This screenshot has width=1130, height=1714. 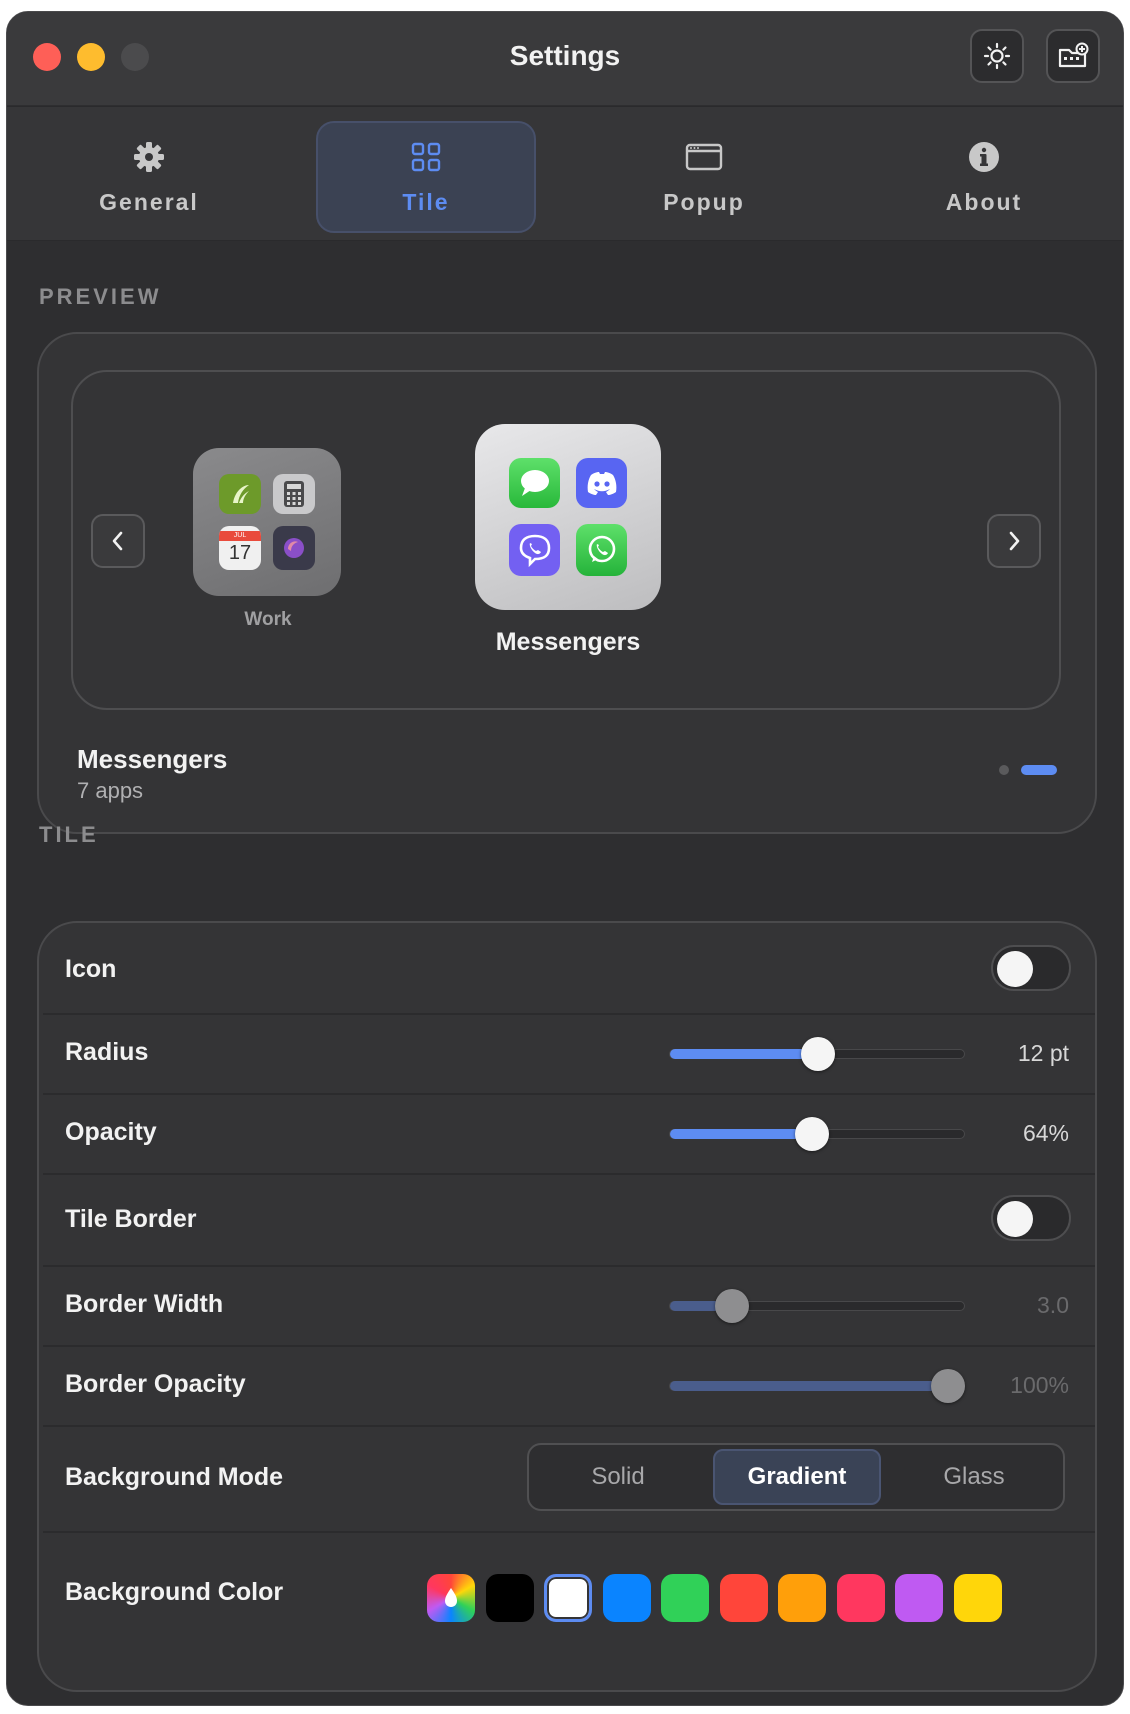 What do you see at coordinates (294, 494) in the screenshot?
I see `calculator-icon` at bounding box center [294, 494].